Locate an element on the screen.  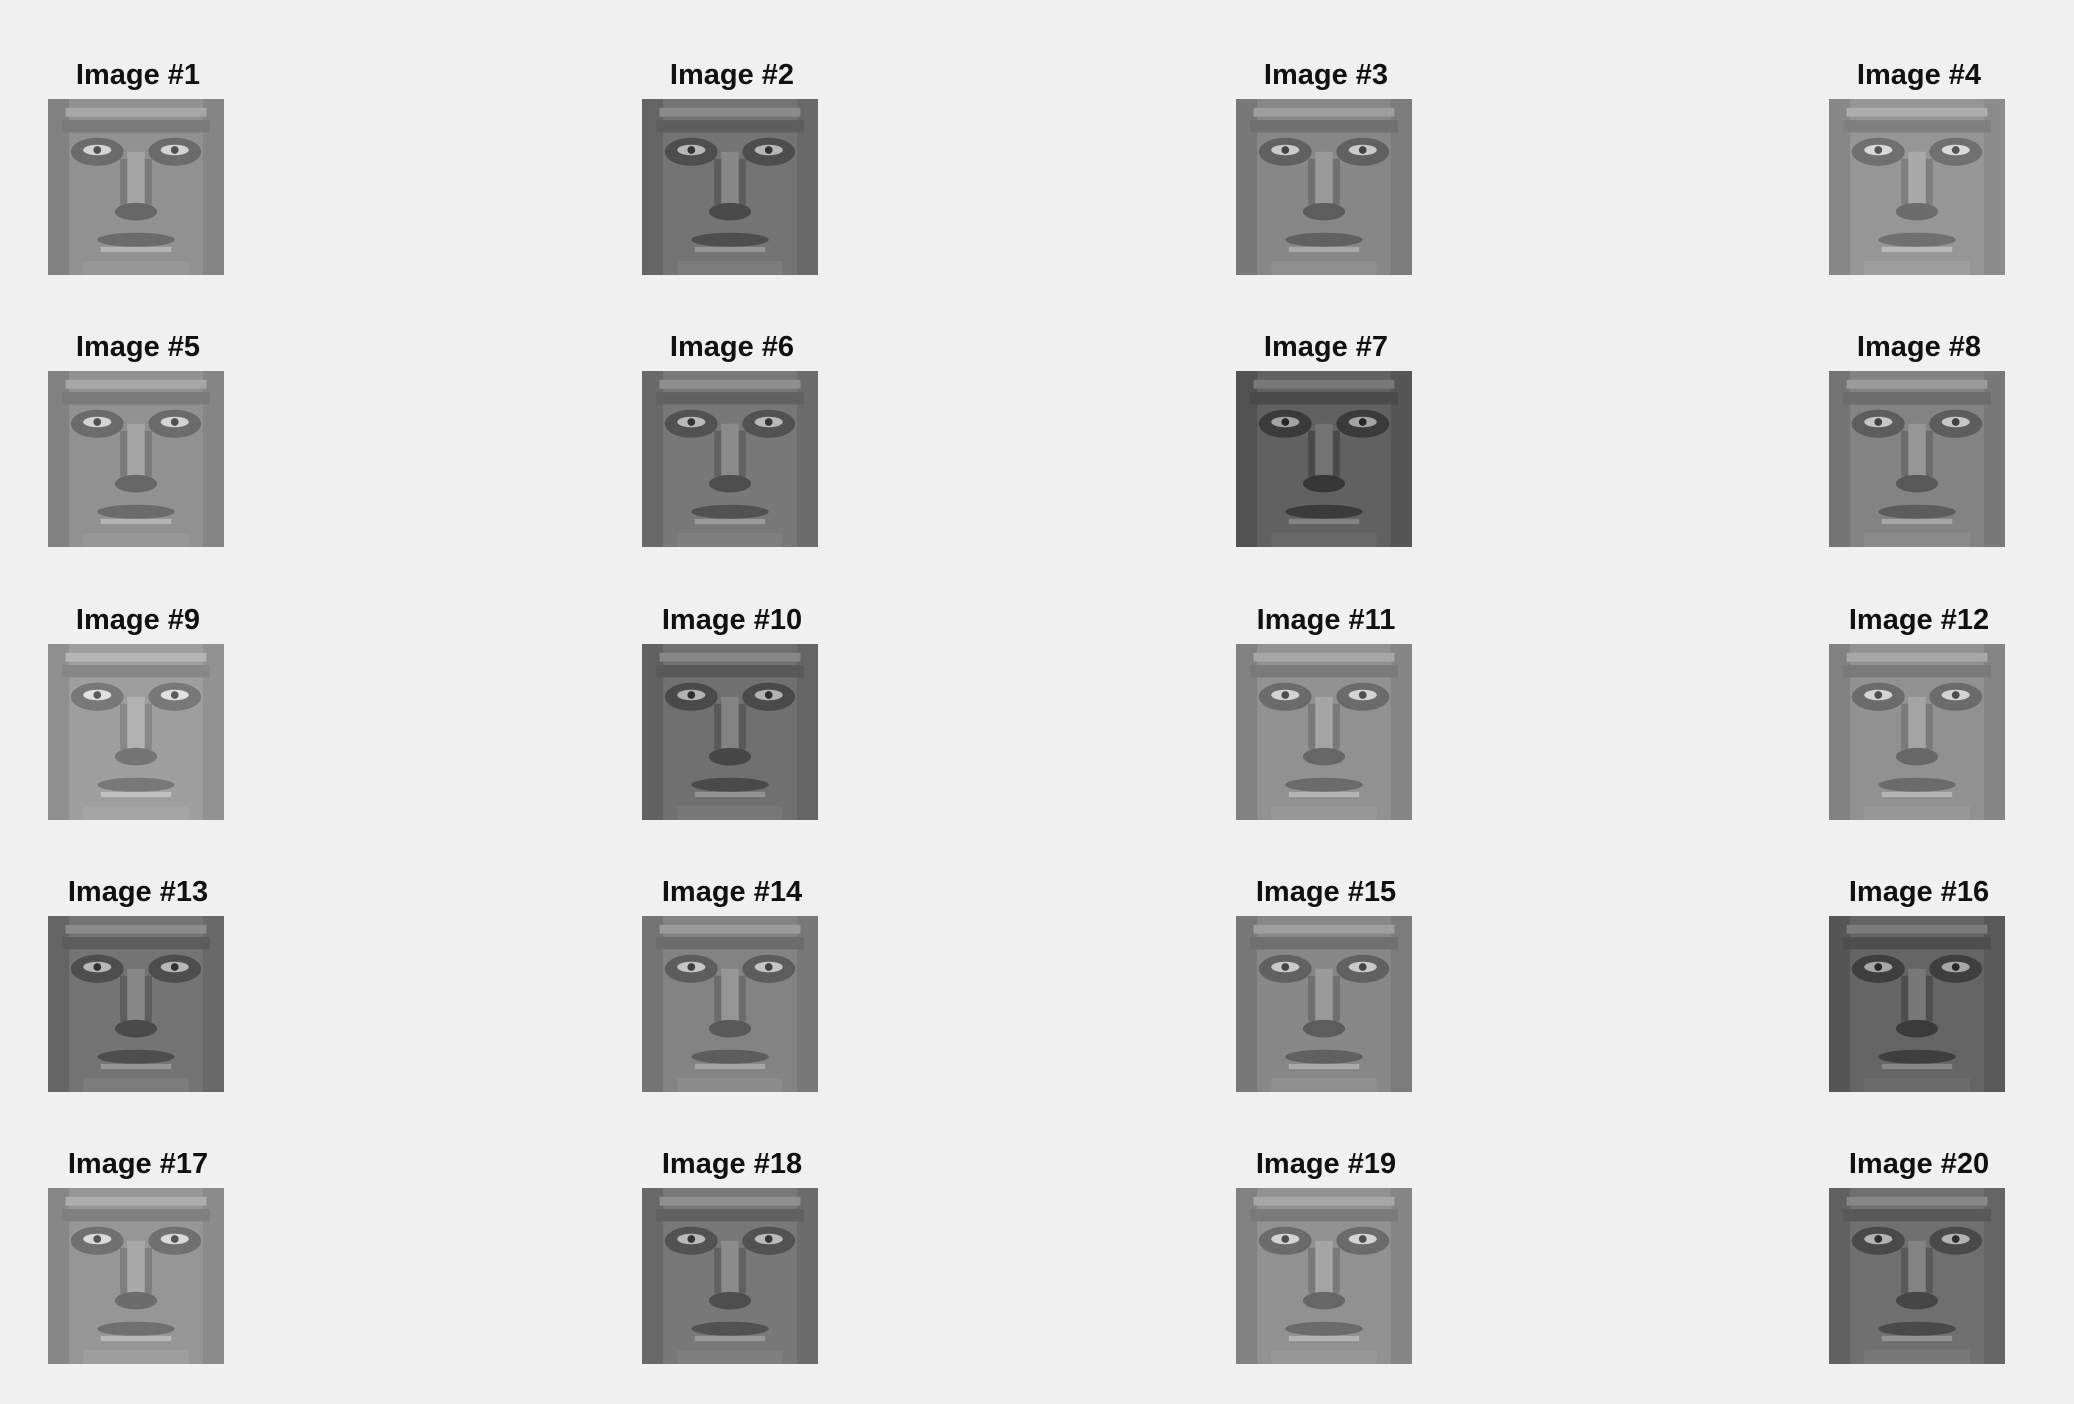
image-title: Image #7 is located at coordinates (1326, 347).